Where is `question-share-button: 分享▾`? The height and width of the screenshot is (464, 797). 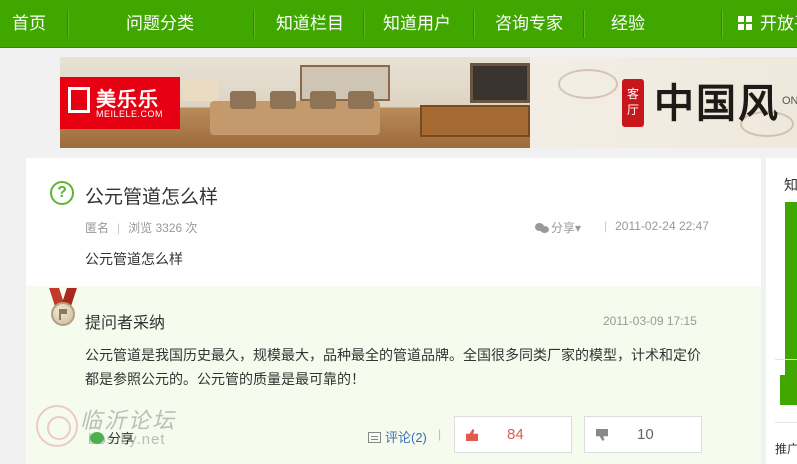 question-share-button: 分享▾ is located at coordinates (558, 227).